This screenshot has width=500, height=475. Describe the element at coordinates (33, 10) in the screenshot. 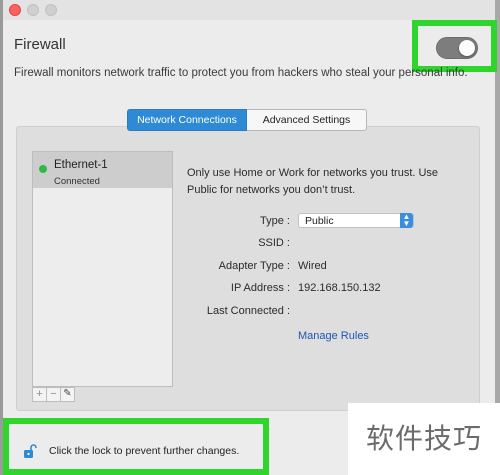

I see `minimize-window-button` at that location.